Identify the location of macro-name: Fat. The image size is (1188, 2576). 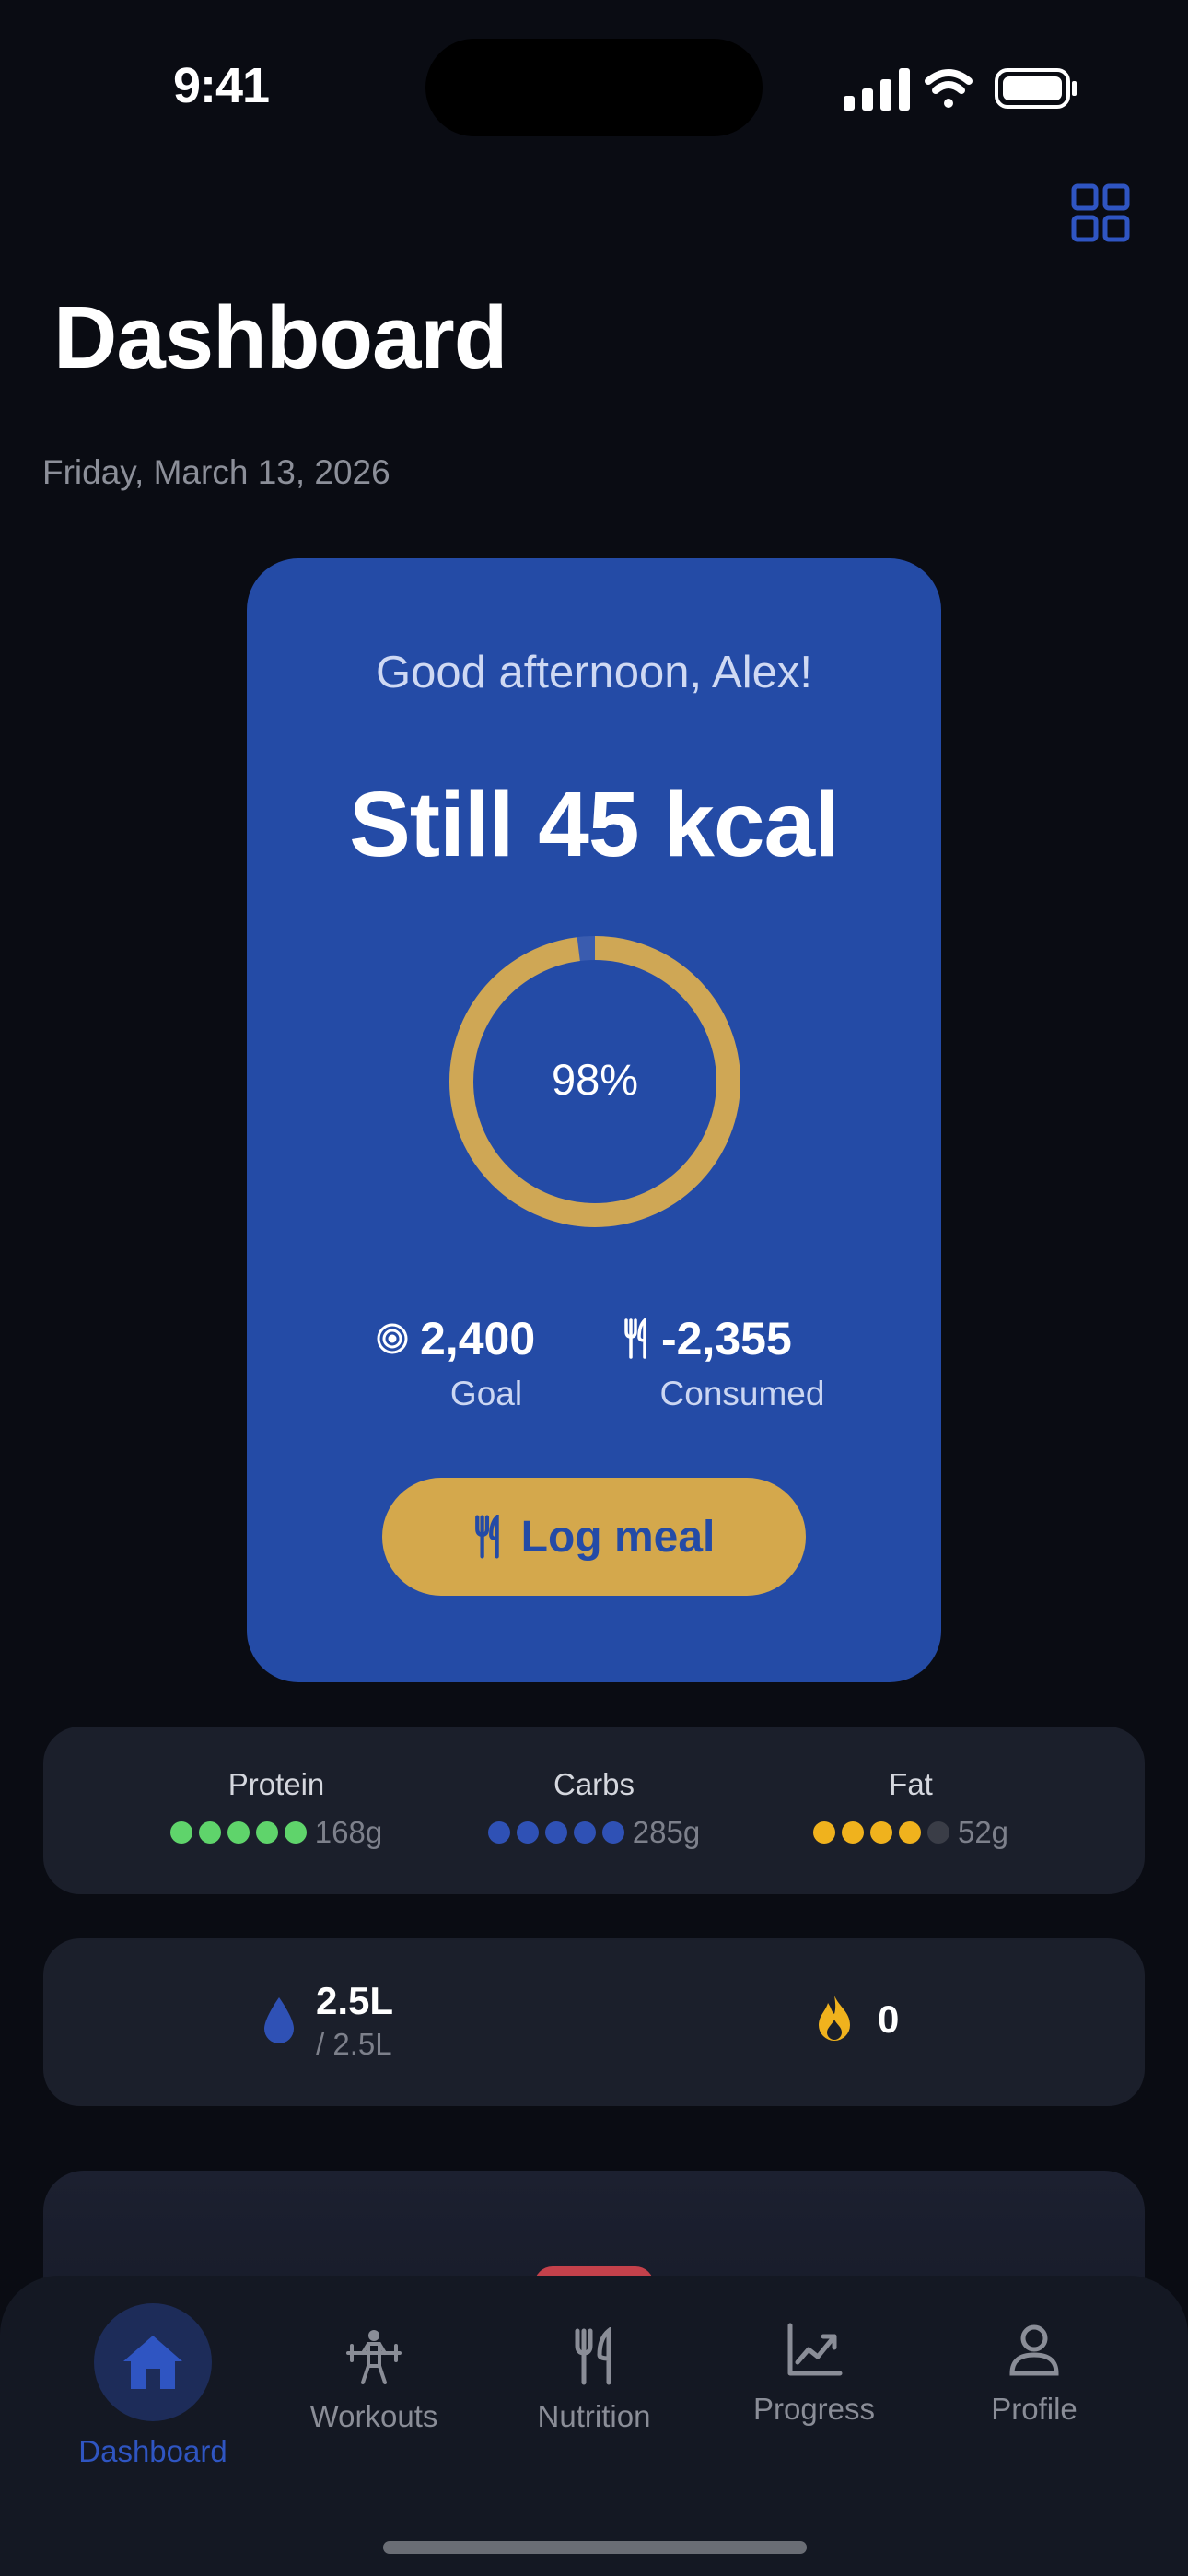
(911, 1784).